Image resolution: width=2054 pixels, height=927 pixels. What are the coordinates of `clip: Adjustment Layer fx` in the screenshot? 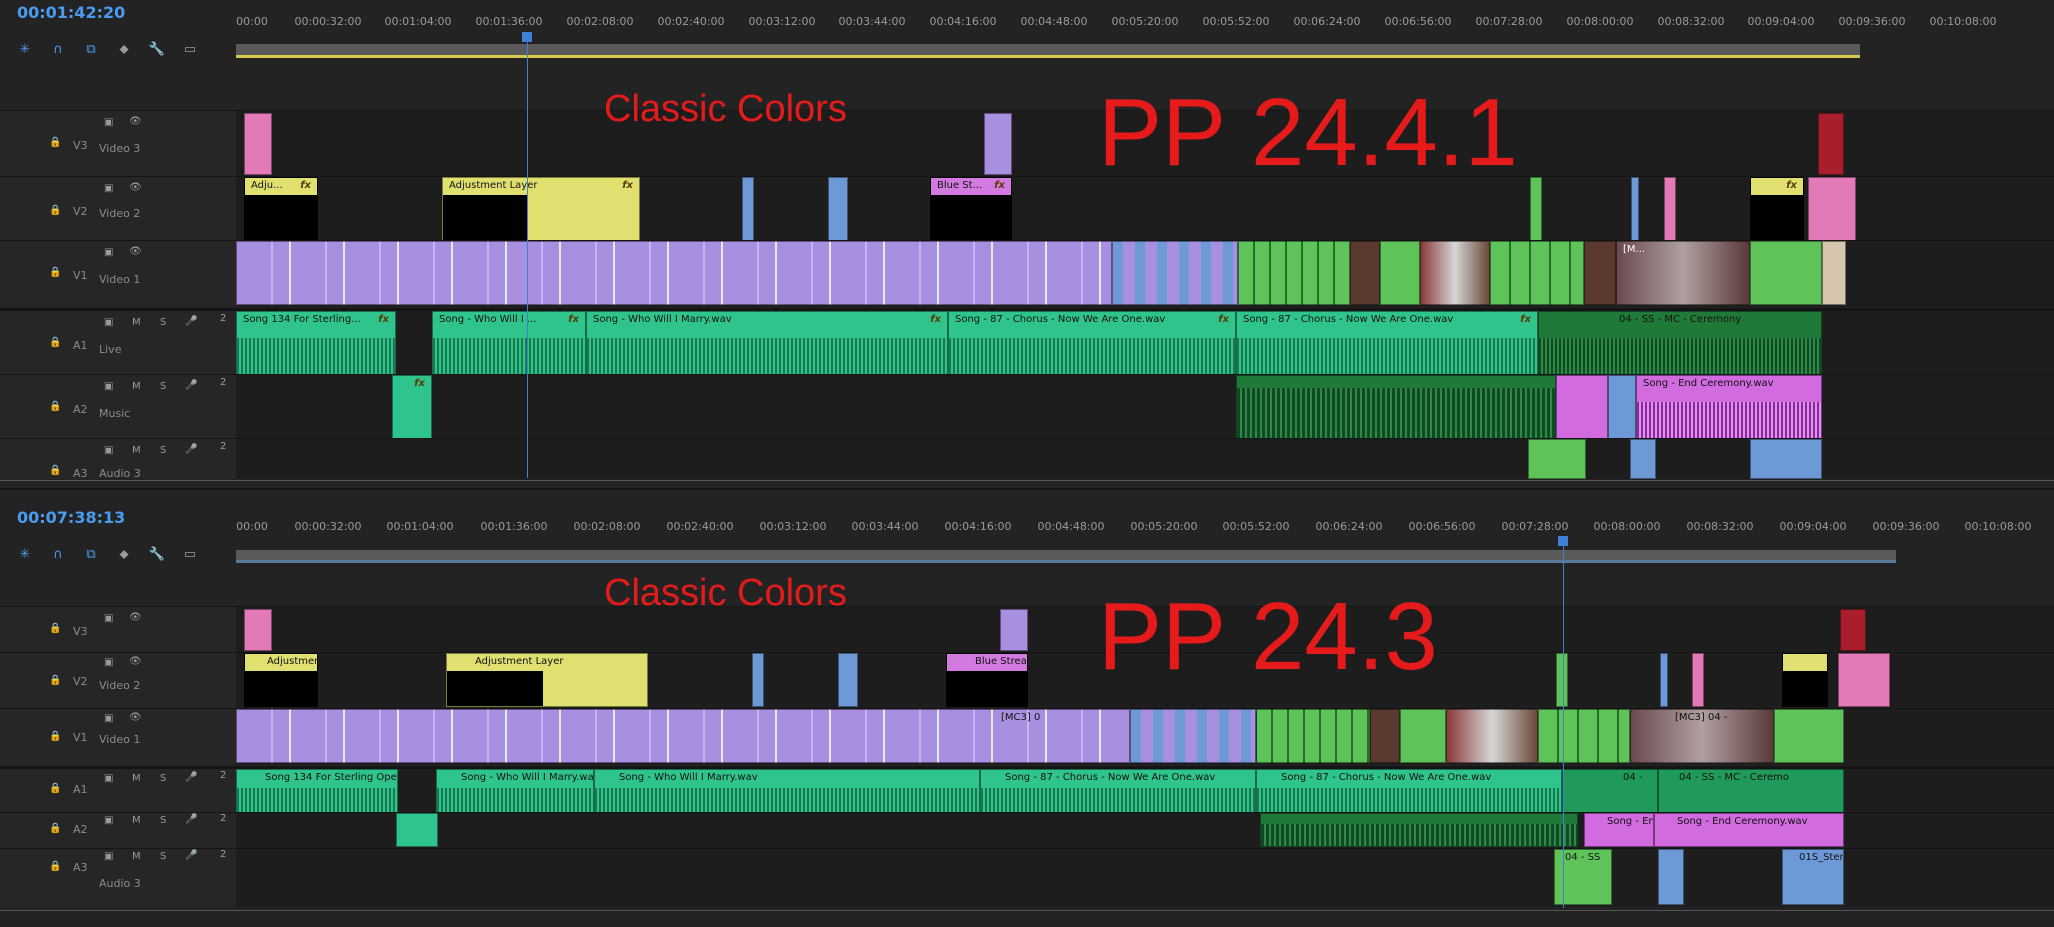 It's located at (541, 209).